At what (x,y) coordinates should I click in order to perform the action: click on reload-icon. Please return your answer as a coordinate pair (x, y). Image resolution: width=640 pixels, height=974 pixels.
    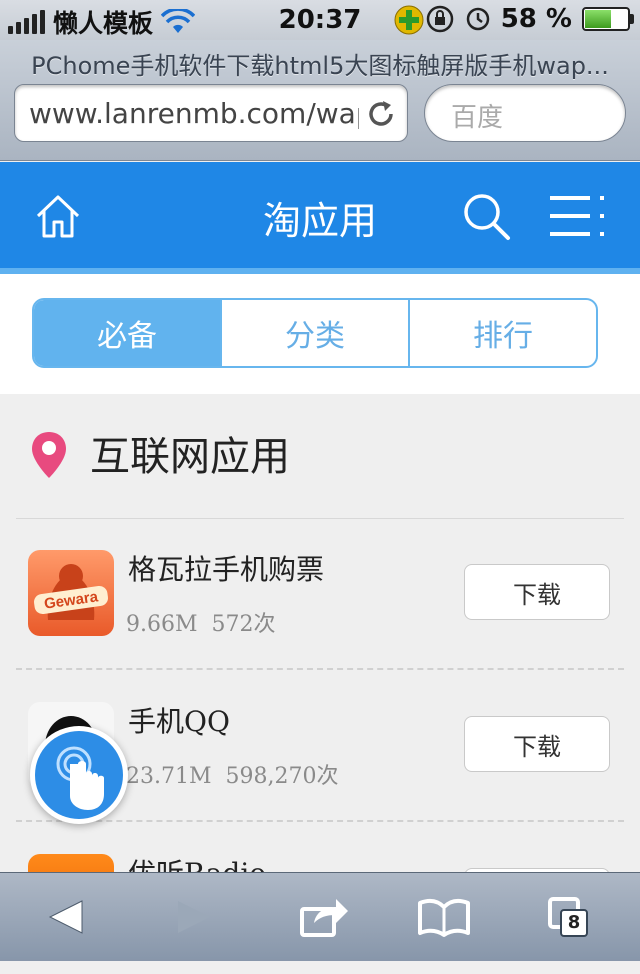
    Looking at the image, I should click on (381, 114).